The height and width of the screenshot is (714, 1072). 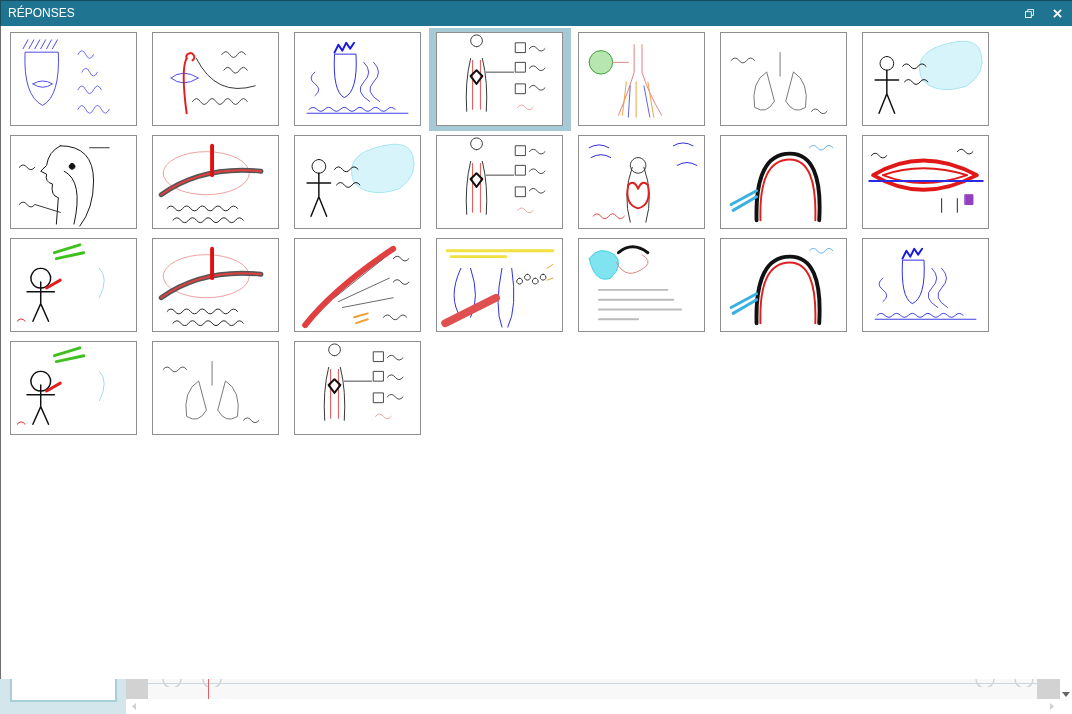 What do you see at coordinates (41, 13) in the screenshot?
I see `window-title: RÉPONSES` at bounding box center [41, 13].